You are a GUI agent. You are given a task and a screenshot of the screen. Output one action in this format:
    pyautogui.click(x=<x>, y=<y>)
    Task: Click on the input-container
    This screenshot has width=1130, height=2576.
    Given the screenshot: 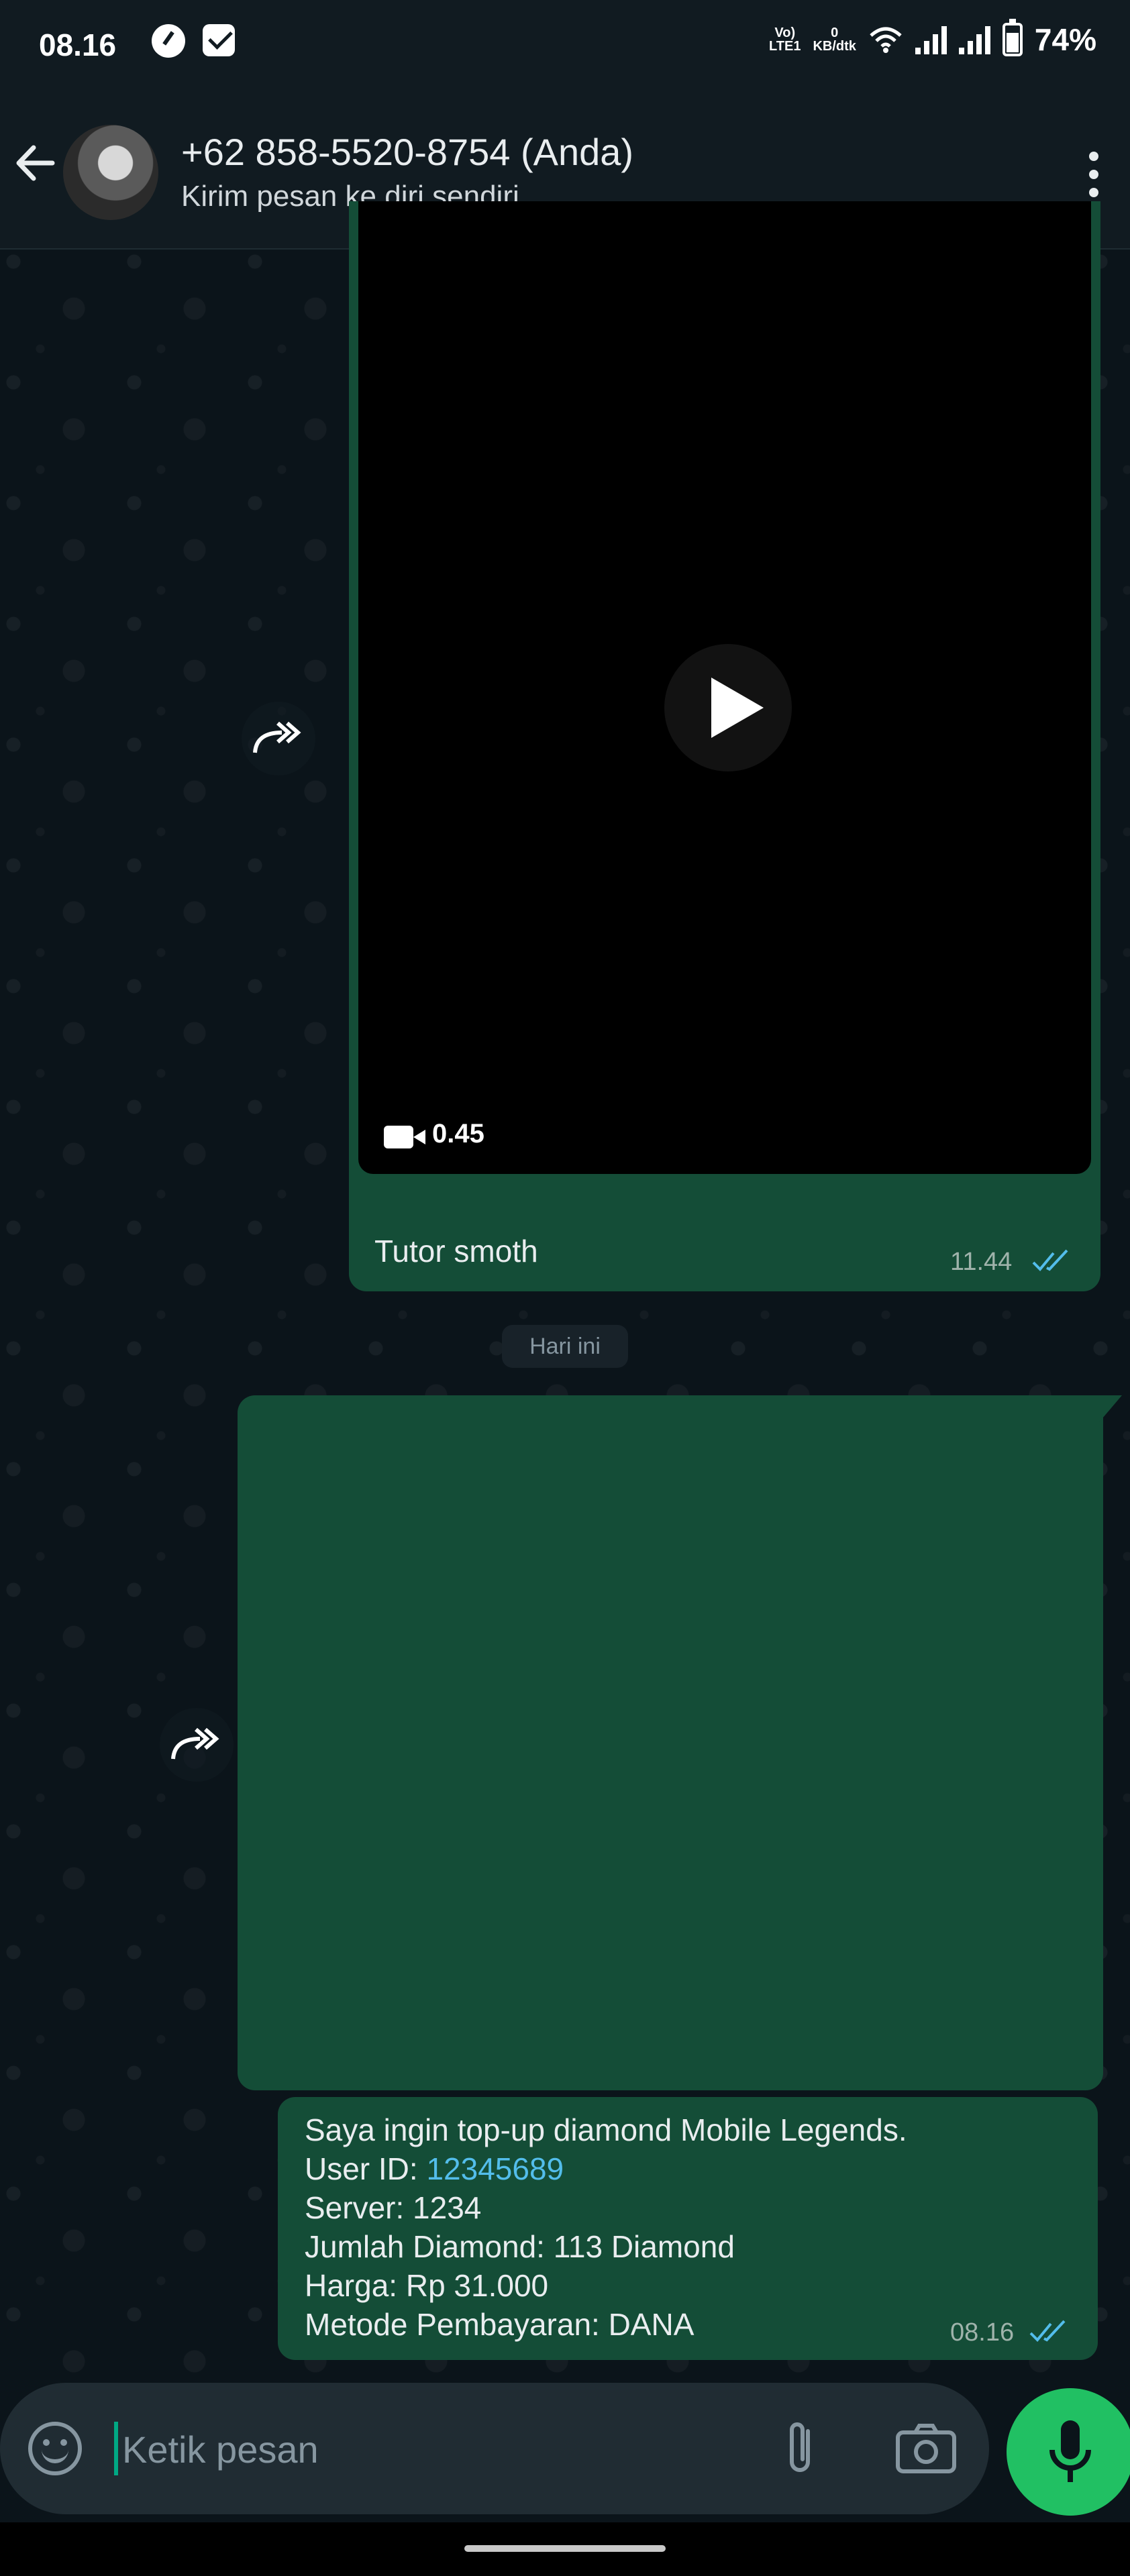 What is the action you would take?
    pyautogui.click(x=494, y=2448)
    